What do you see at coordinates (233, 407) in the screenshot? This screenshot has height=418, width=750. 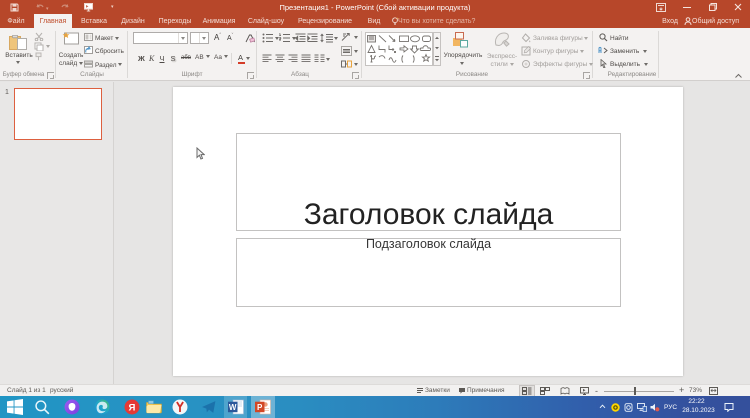 I see `svg-text: W` at bounding box center [233, 407].